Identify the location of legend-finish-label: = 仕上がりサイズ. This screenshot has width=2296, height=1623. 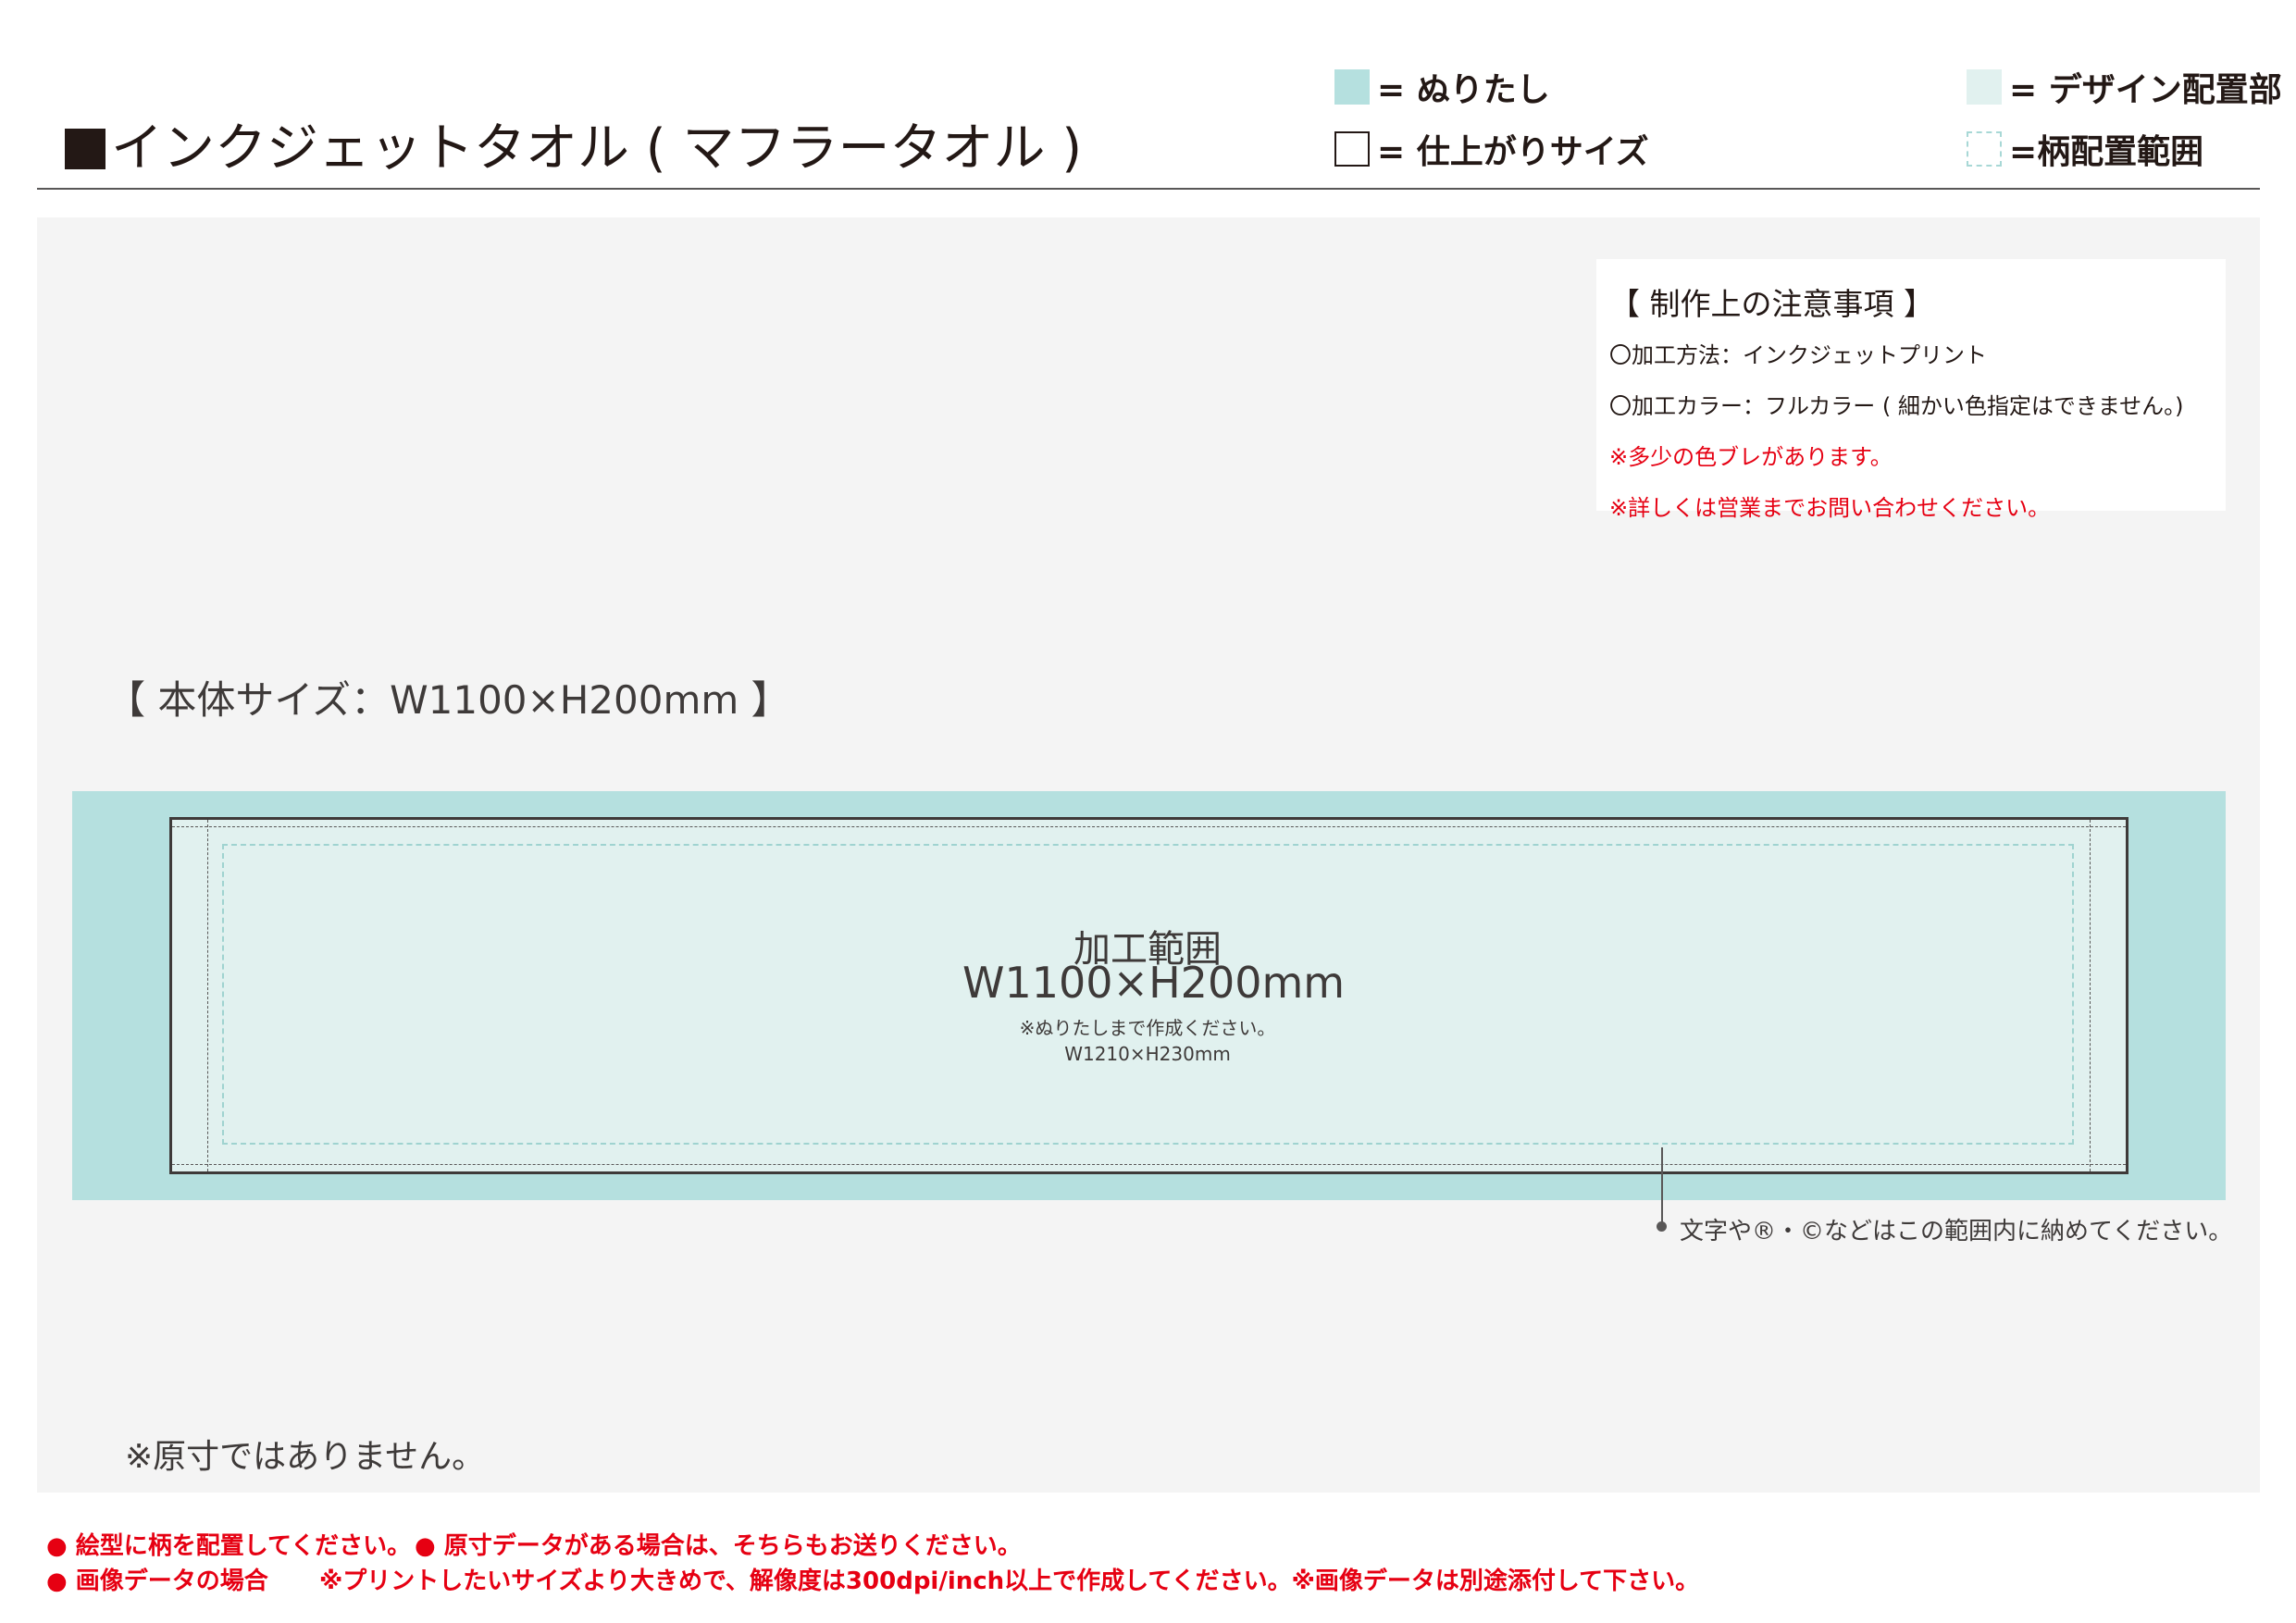
(1513, 152).